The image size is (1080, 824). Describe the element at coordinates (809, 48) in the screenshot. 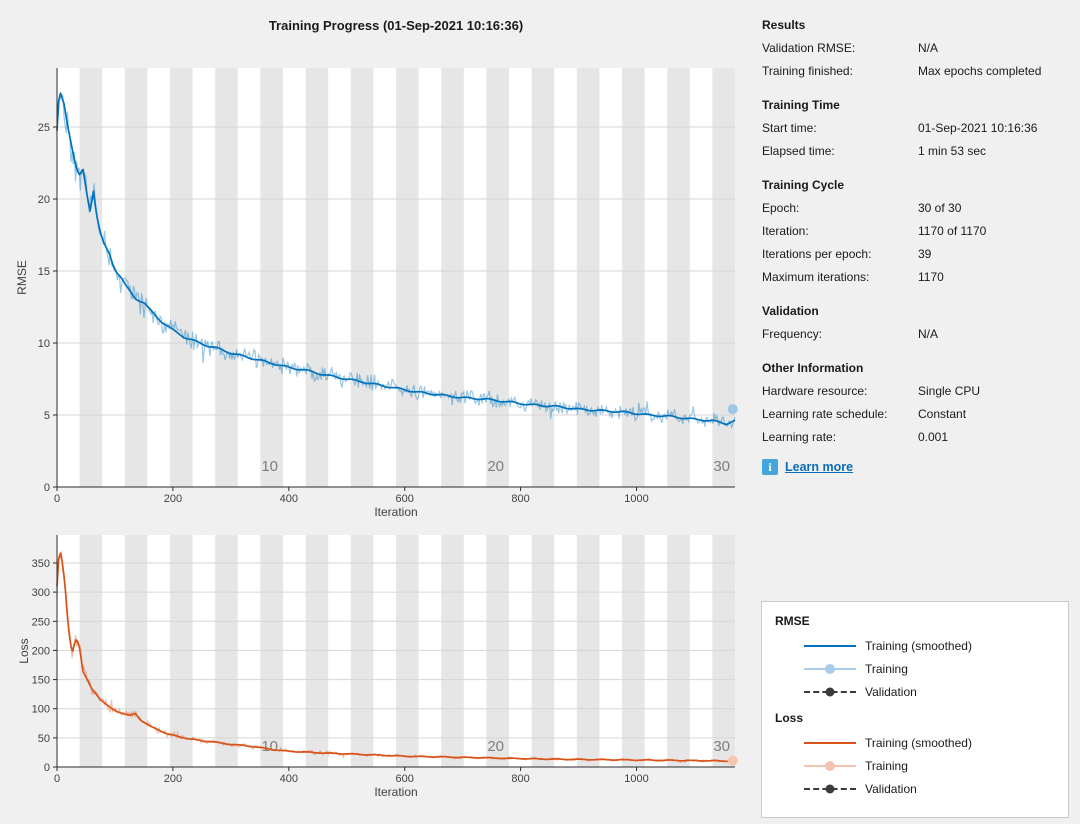

I see `info-row-label: Validation RMSE:` at that location.